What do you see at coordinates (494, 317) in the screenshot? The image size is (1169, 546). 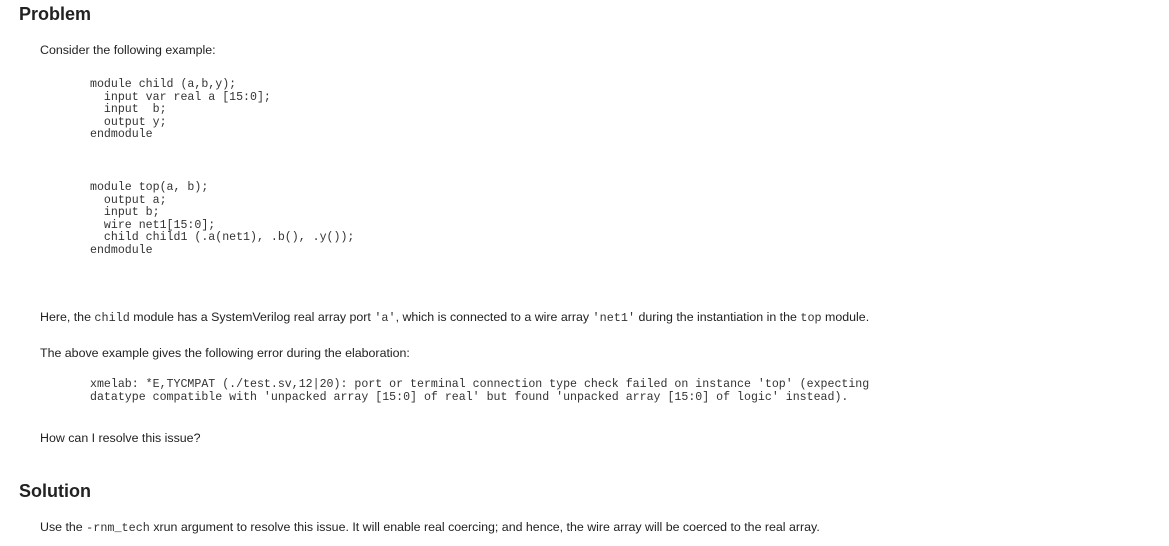 I see `explanation-text-3: , which is connected to a wire array` at bounding box center [494, 317].